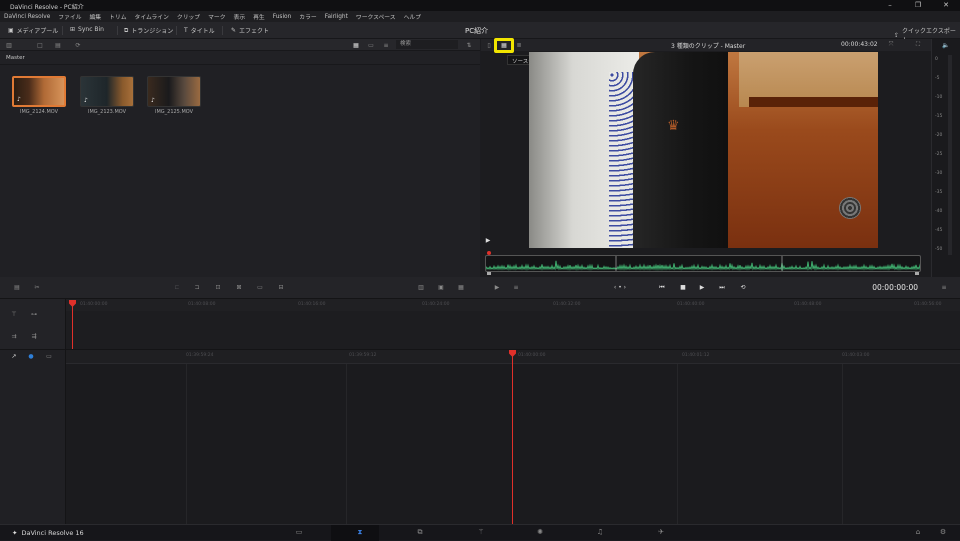 This screenshot has height=541, width=960. Describe the element at coordinates (427, 44) in the screenshot. I see `search-input: 検索` at that location.